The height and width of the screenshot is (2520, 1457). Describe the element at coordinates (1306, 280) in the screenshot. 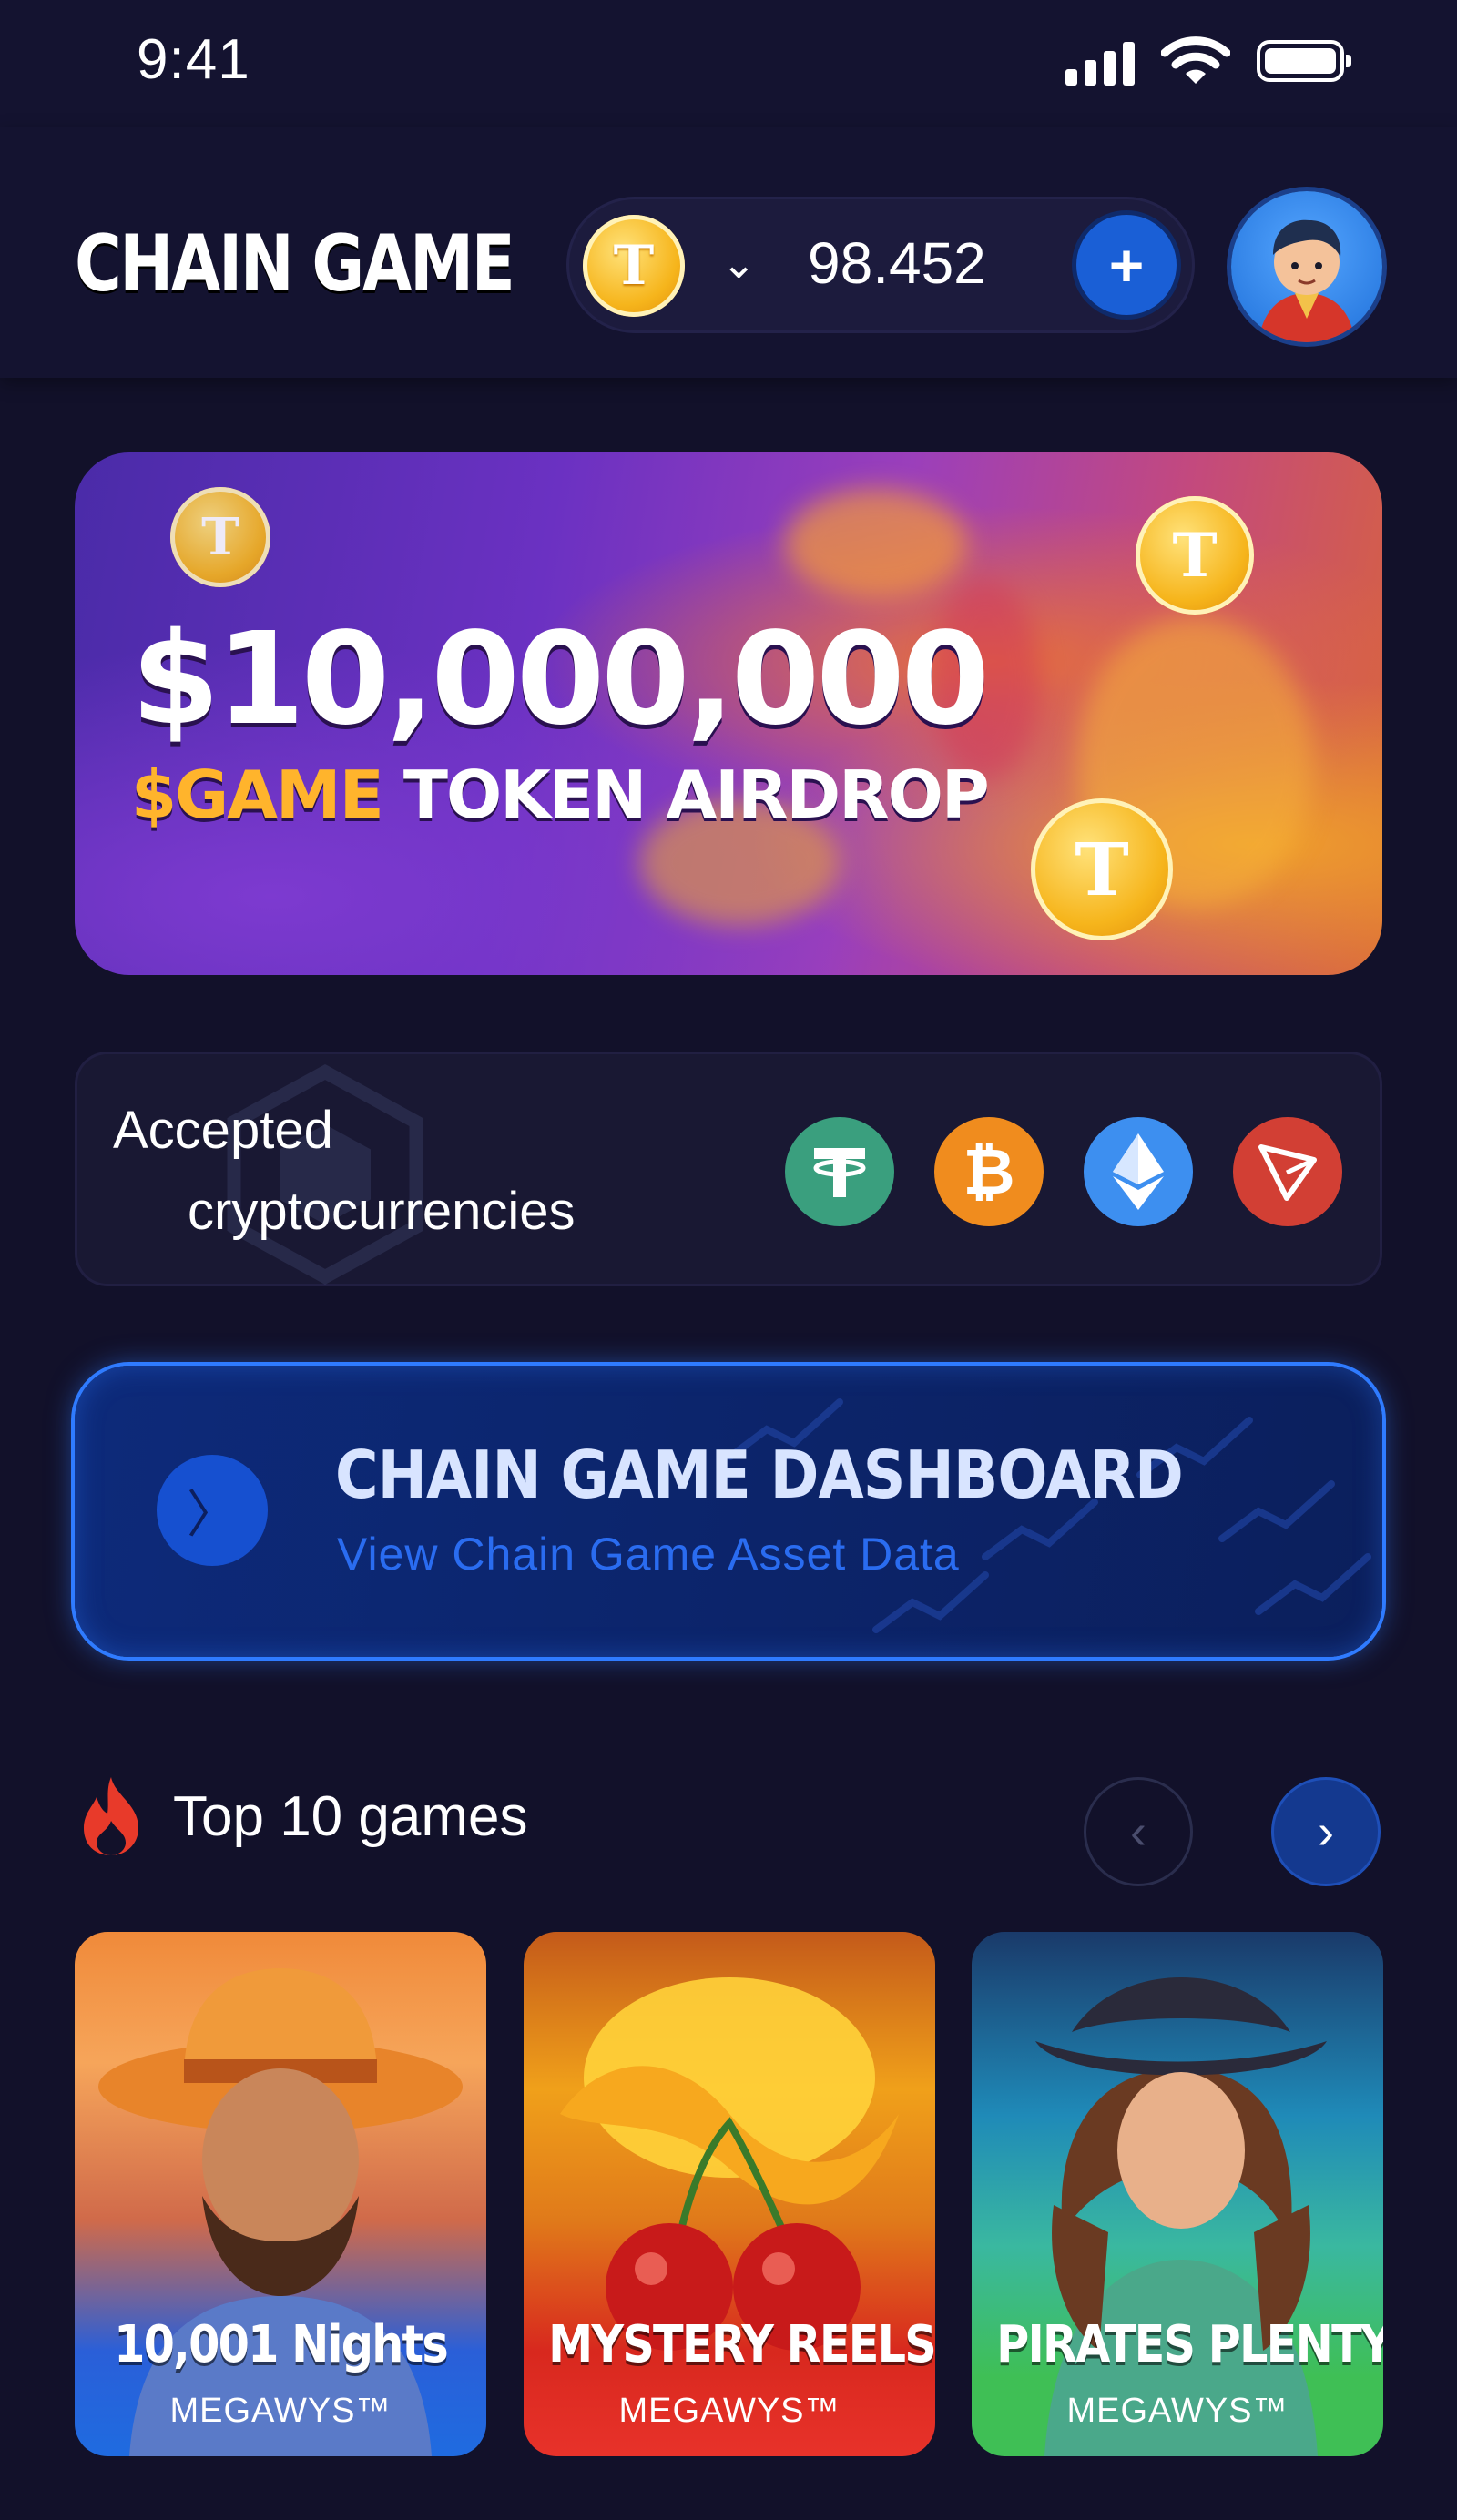

I see `avatar-illustration` at that location.